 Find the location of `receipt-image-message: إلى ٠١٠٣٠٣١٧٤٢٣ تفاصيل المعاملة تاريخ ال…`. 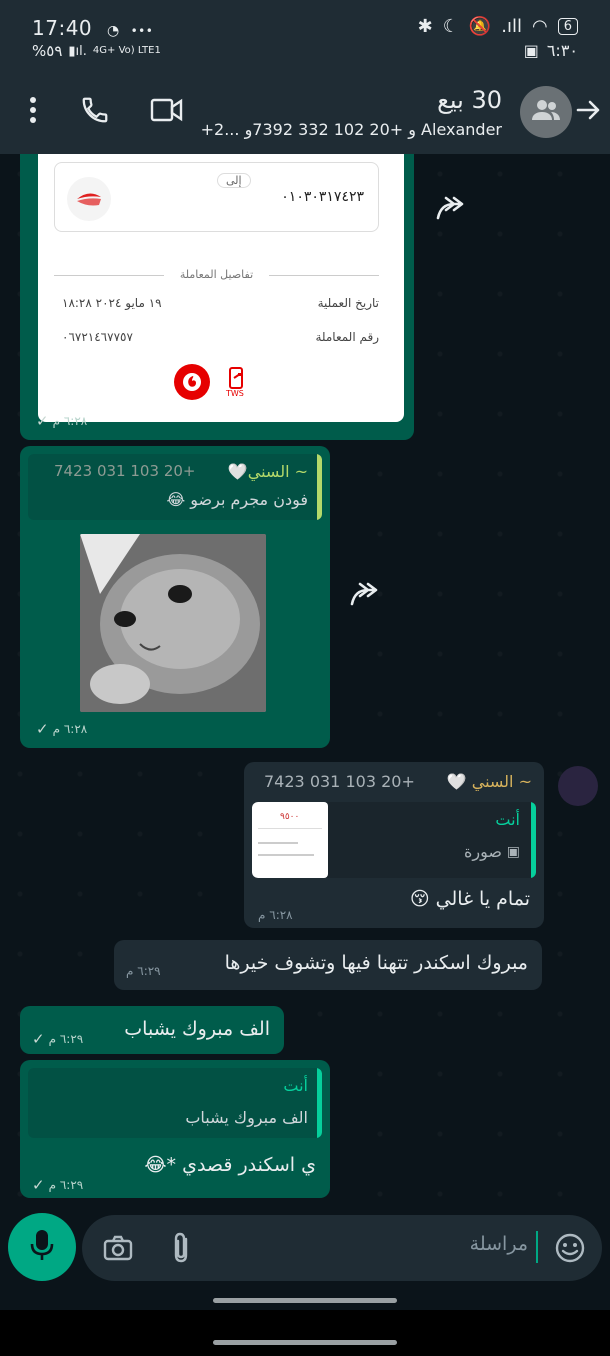

receipt-image-message: إلى ٠١٠٣٠٣١٧٤٢٣ تفاصيل المعاملة تاريخ ال… is located at coordinates (217, 297).